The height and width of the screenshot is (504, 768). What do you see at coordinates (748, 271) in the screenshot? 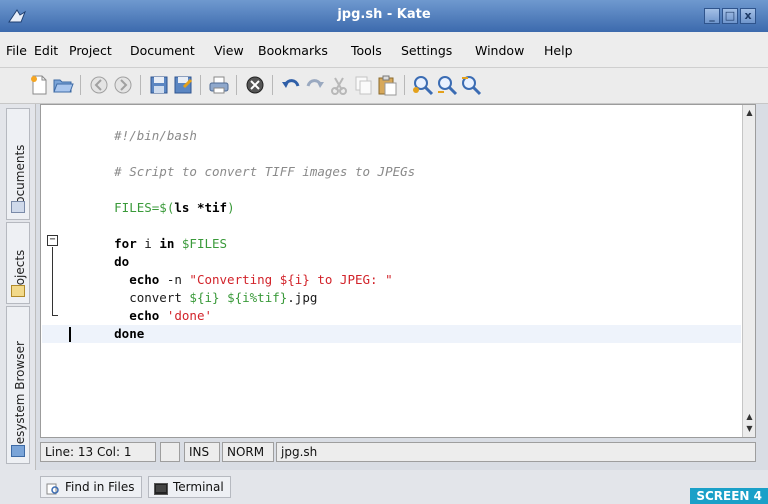
I see `vertical-scrollbar: ▲ ▲ ▼` at bounding box center [748, 271].